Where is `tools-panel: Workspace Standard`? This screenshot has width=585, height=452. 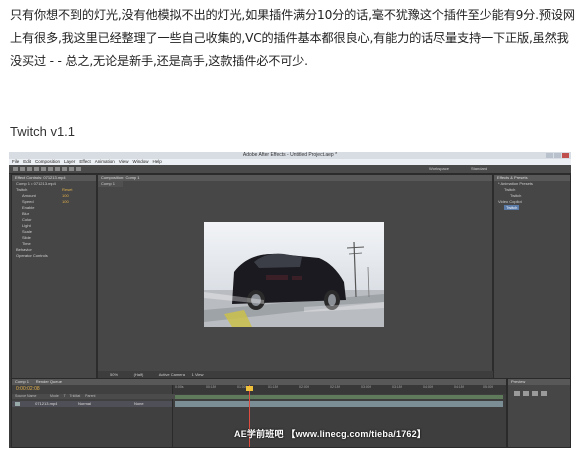
tools-panel: Workspace Standard is located at coordinates (290, 169).